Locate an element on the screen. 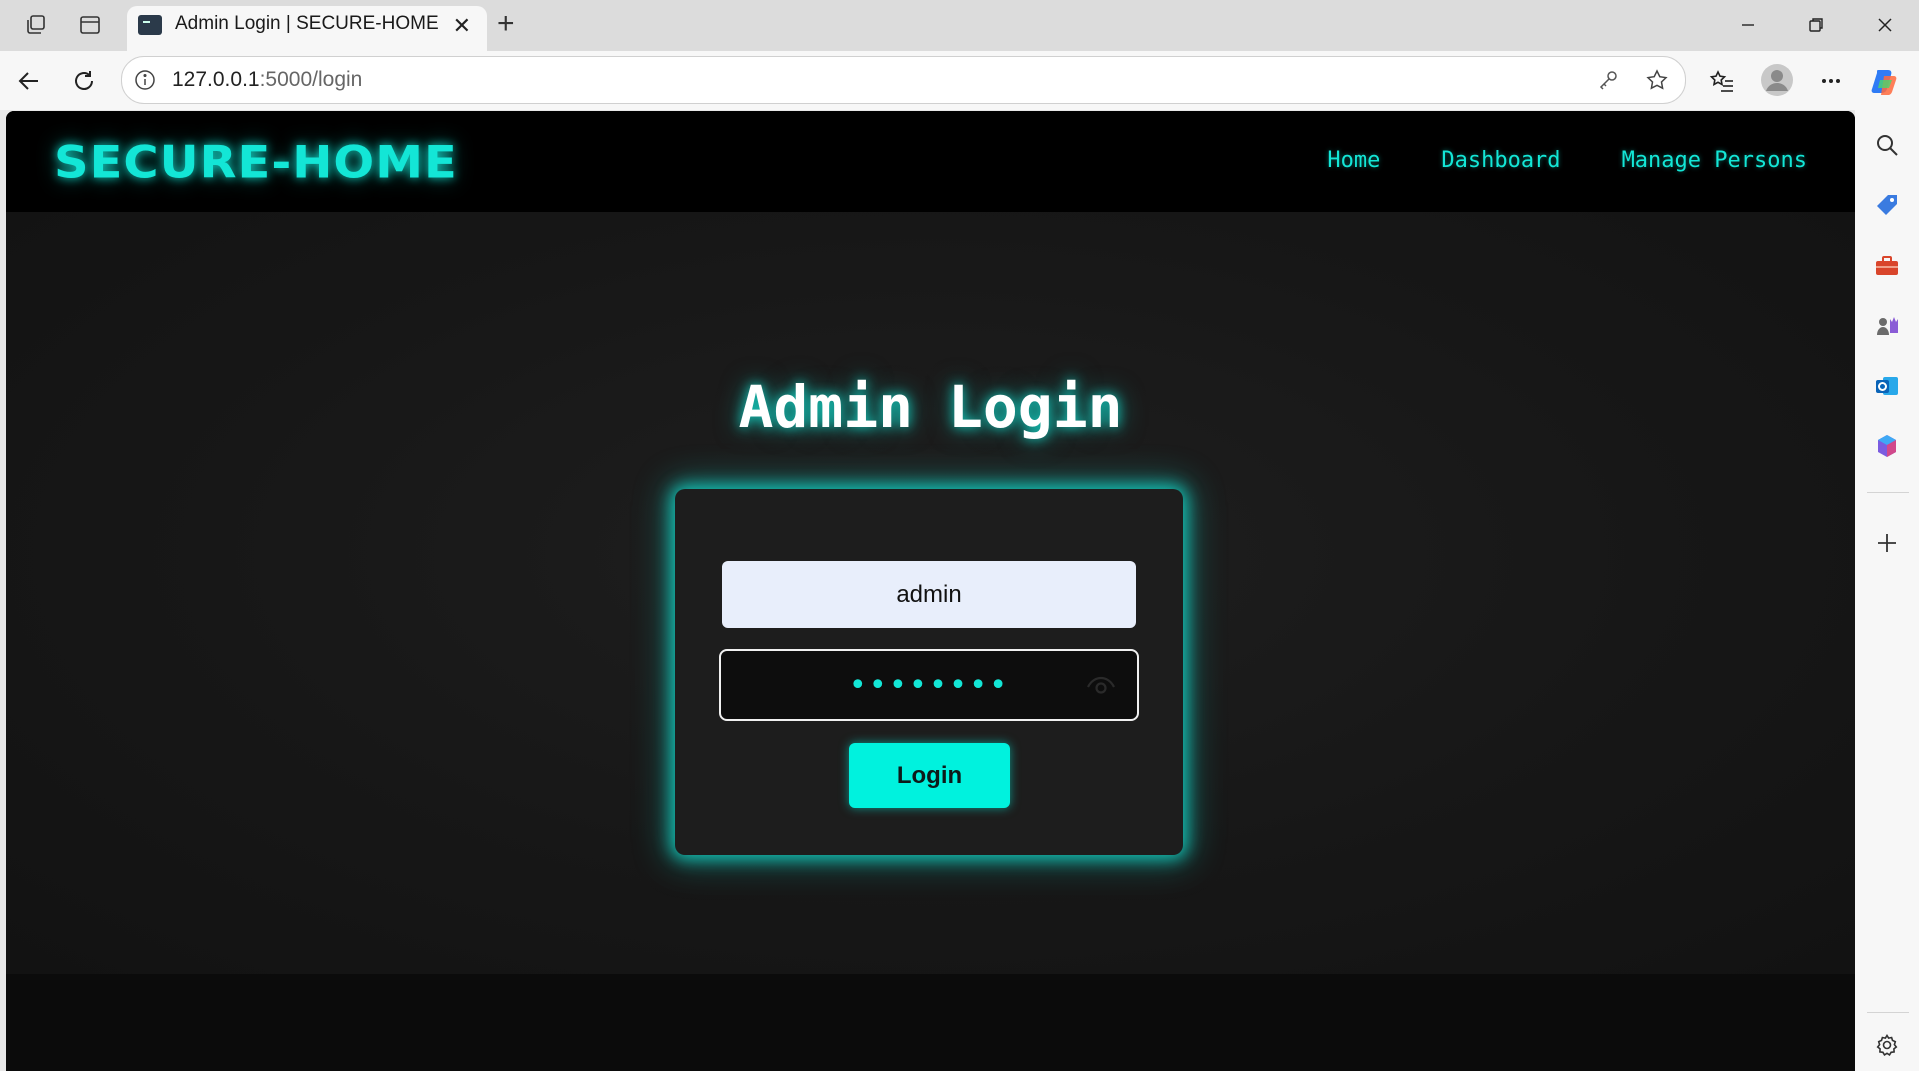  site-nav-links: Home Dashboard Manage Persons is located at coordinates (1567, 160).